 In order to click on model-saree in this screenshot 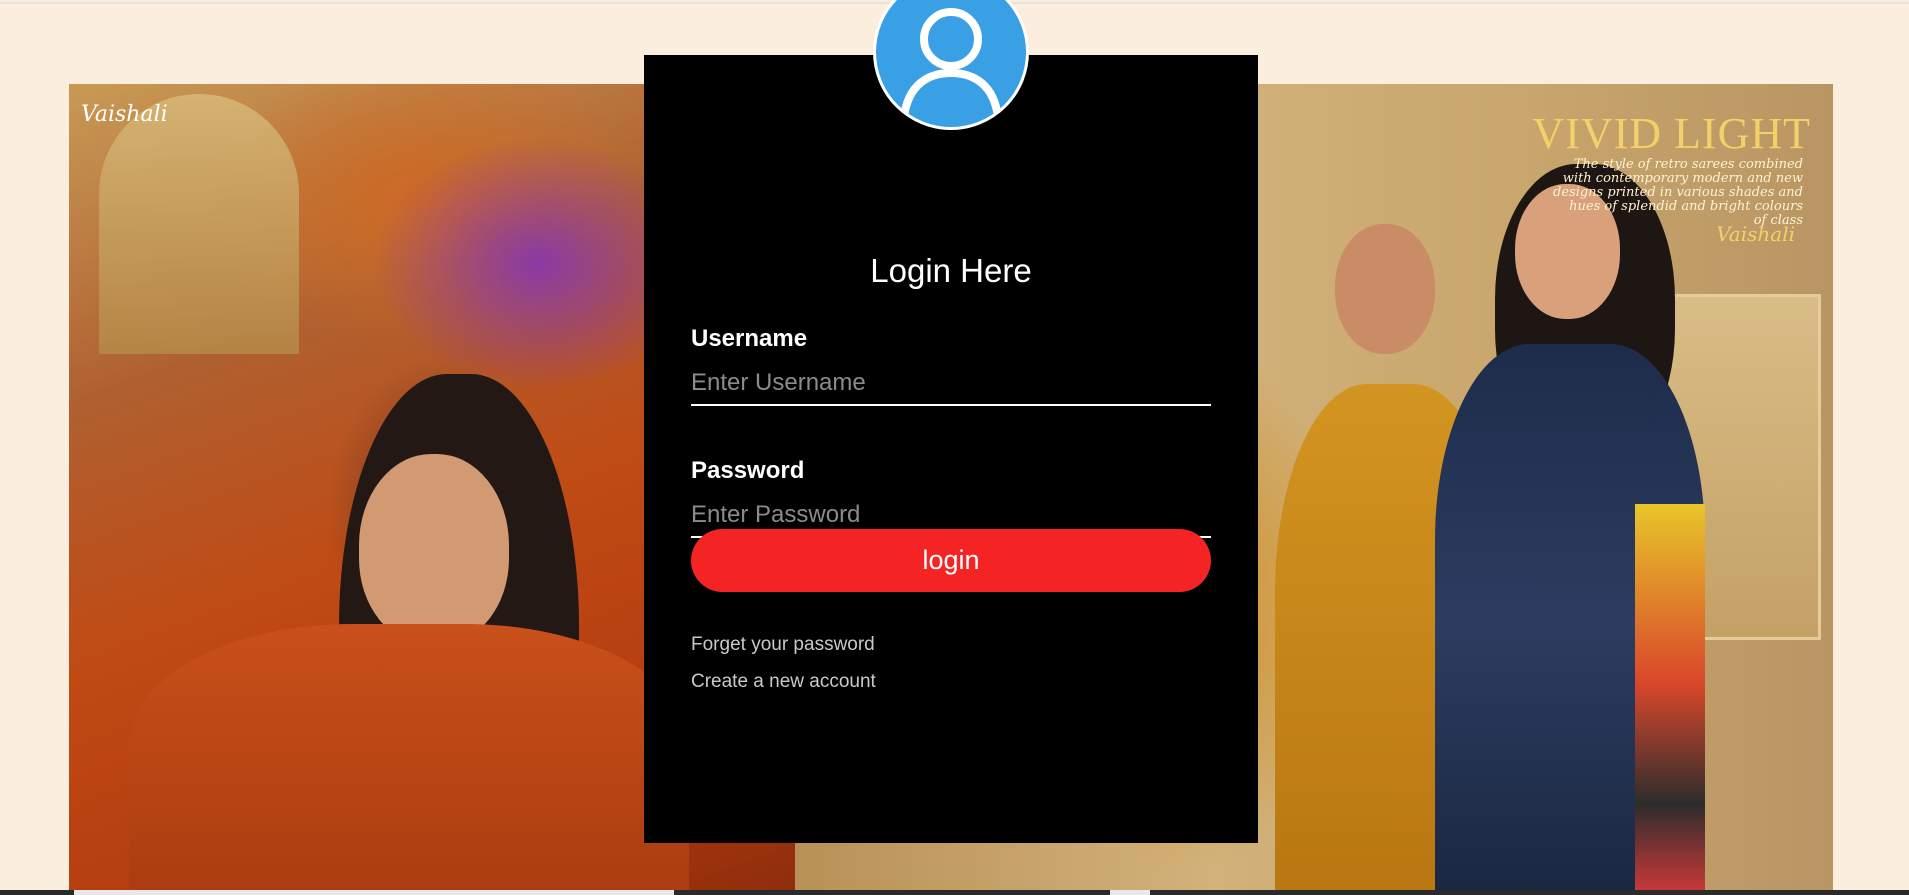, I will do `click(409, 759)`.